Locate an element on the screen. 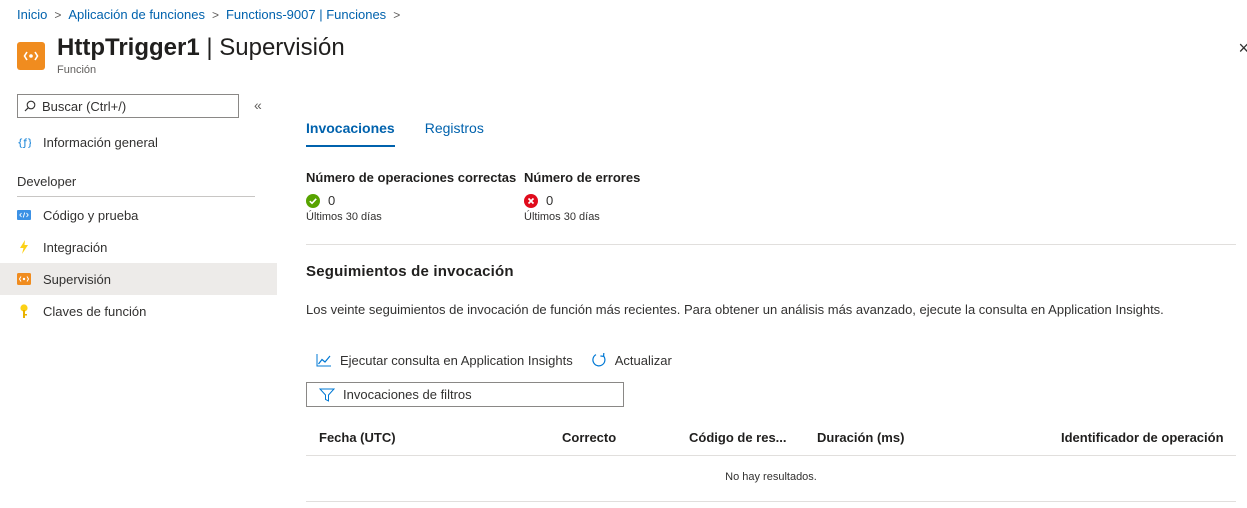  filter-icon is located at coordinates (327, 395).